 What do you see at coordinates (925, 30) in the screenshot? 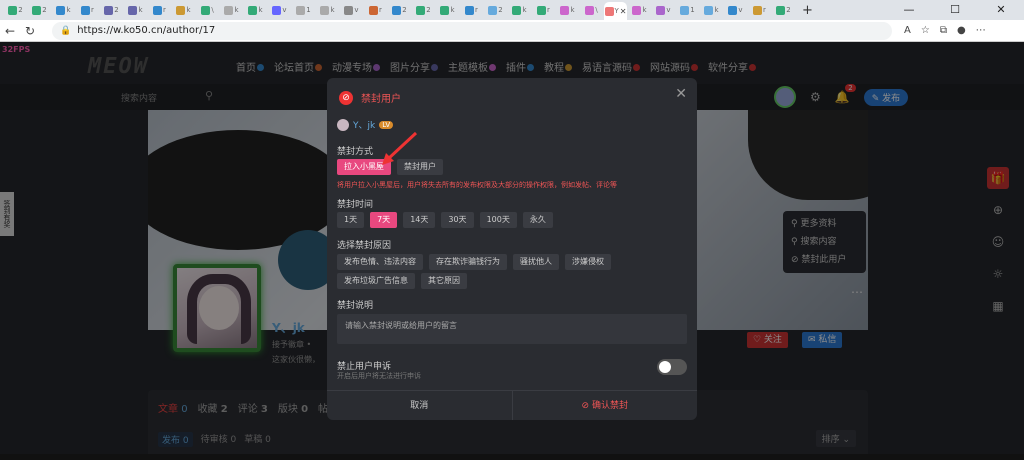
I see `favorite-icon: ☆` at bounding box center [925, 30].